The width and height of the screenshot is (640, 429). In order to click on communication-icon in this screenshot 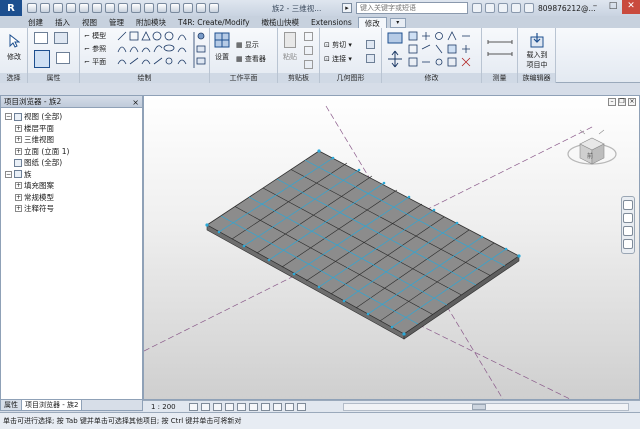, I will do `click(503, 8)`.